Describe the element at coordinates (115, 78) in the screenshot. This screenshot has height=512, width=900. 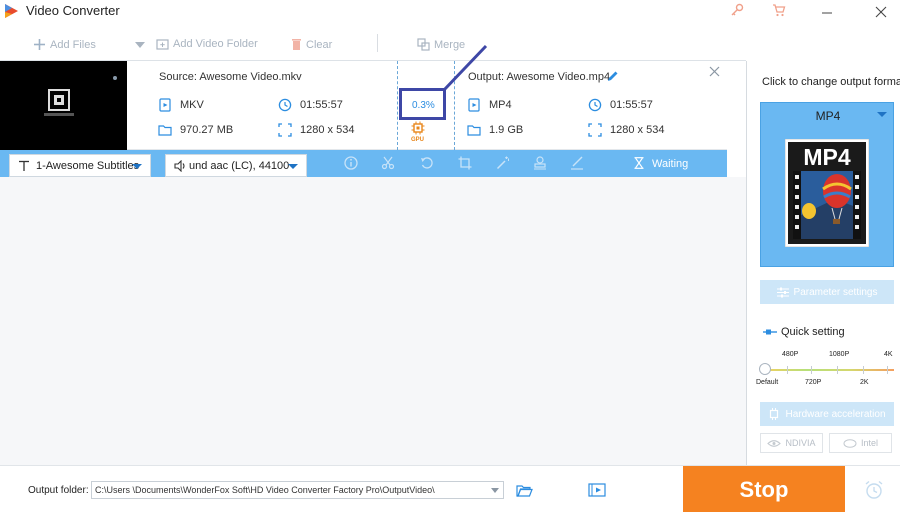
I see `thumbnail-handle` at that location.